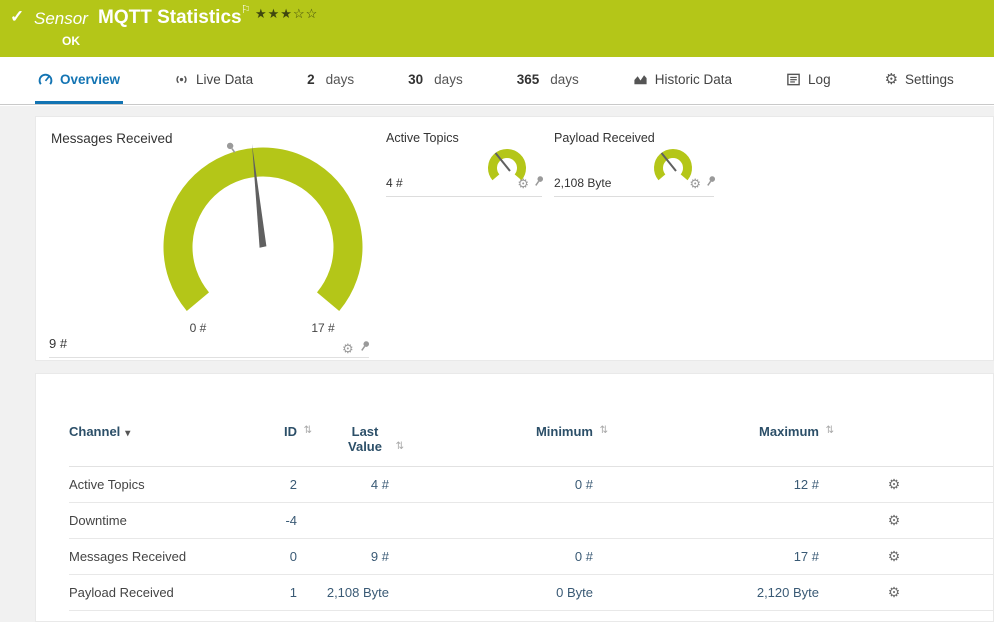  Describe the element at coordinates (58, 343) in the screenshot. I see `main-gauge-value: 9 #` at that location.